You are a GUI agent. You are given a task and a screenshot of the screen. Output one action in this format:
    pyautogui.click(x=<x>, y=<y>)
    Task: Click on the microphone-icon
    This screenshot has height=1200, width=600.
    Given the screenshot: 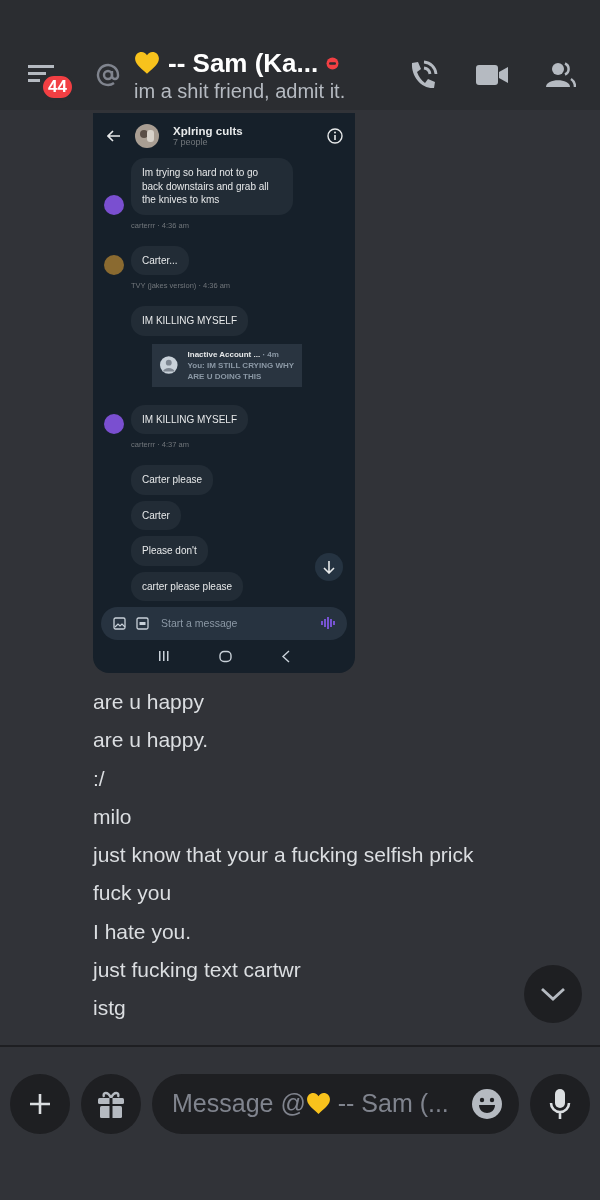 What is the action you would take?
    pyautogui.click(x=560, y=1103)
    